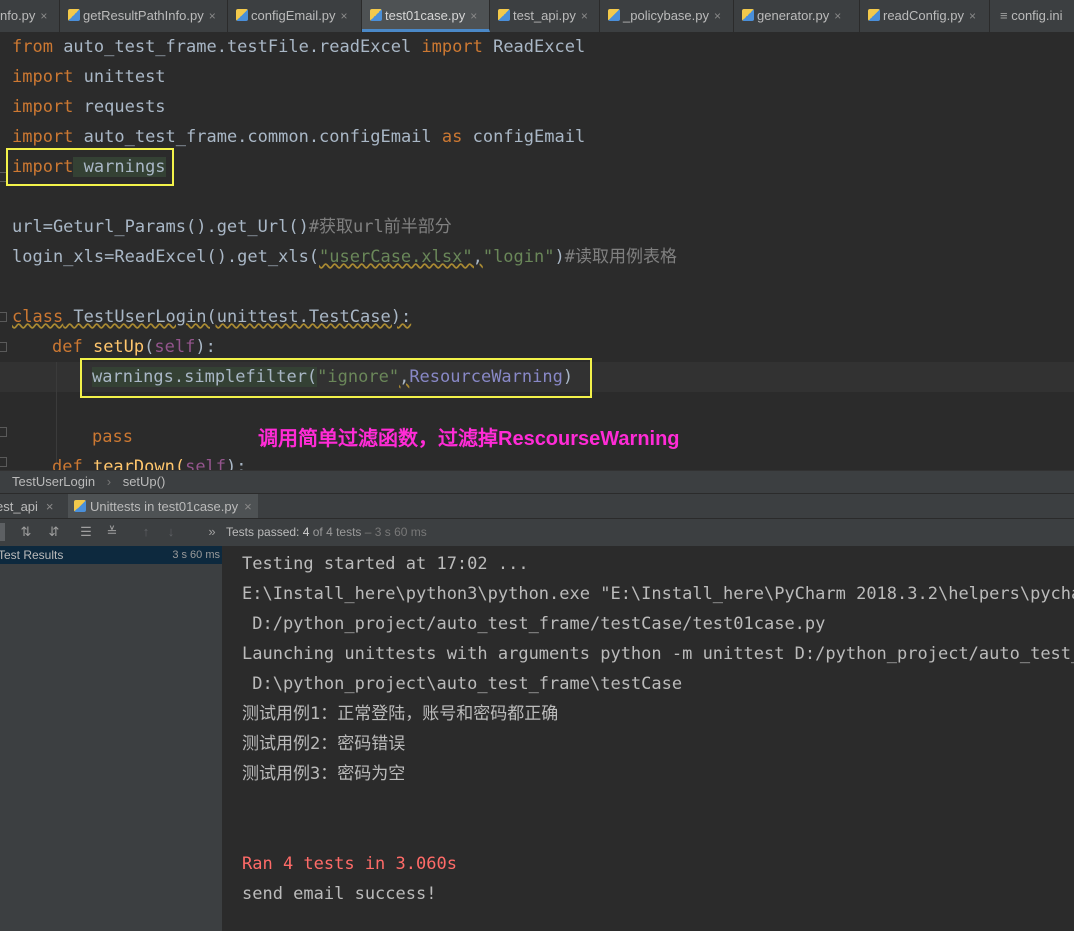  I want to click on code-line-15: def tearDown(self):, so click(149, 463).